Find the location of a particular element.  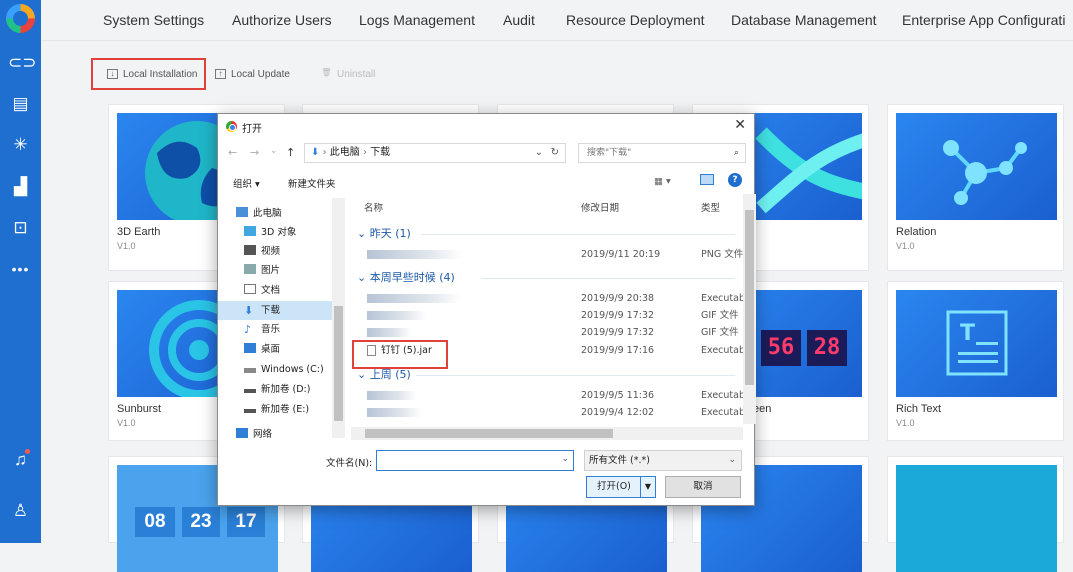

nav-this-pc: 此电脑 is located at coordinates (275, 213).